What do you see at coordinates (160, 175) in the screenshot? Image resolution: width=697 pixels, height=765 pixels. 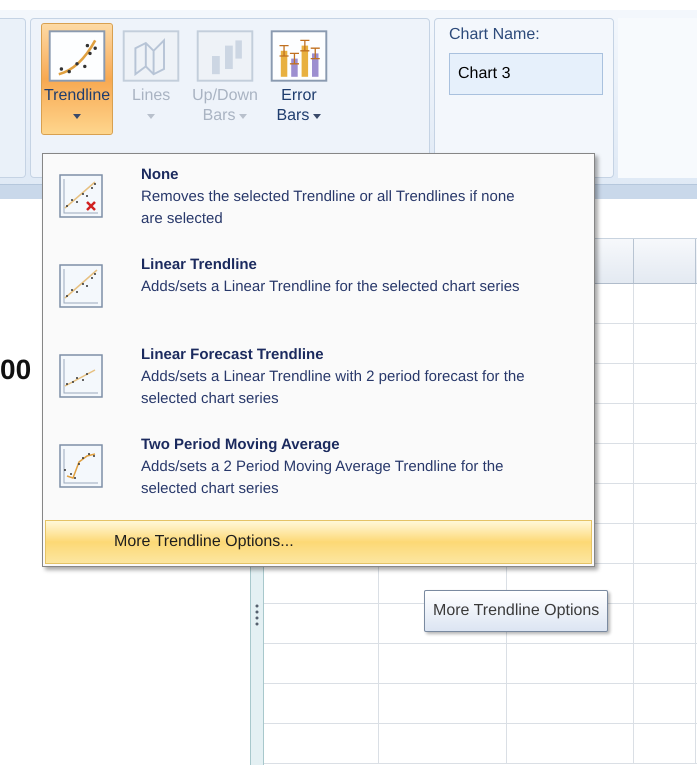 I see `menu-item-title: None` at bounding box center [160, 175].